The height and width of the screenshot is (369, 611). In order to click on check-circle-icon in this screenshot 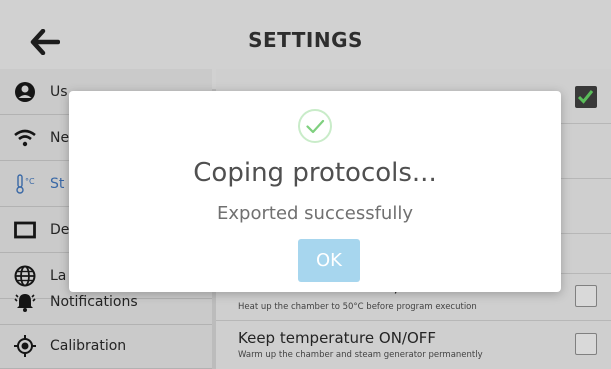, I will do `click(315, 126)`.